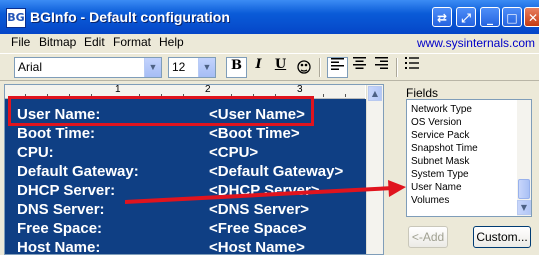 The width and height of the screenshot is (539, 255). What do you see at coordinates (118, 89) in the screenshot?
I see `ruler-number: 1` at bounding box center [118, 89].